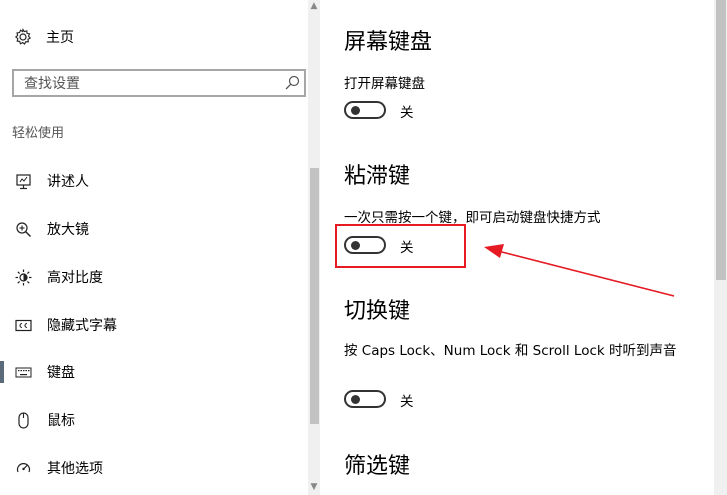 The image size is (727, 495). What do you see at coordinates (2, 372) in the screenshot?
I see `active-indicator` at bounding box center [2, 372].